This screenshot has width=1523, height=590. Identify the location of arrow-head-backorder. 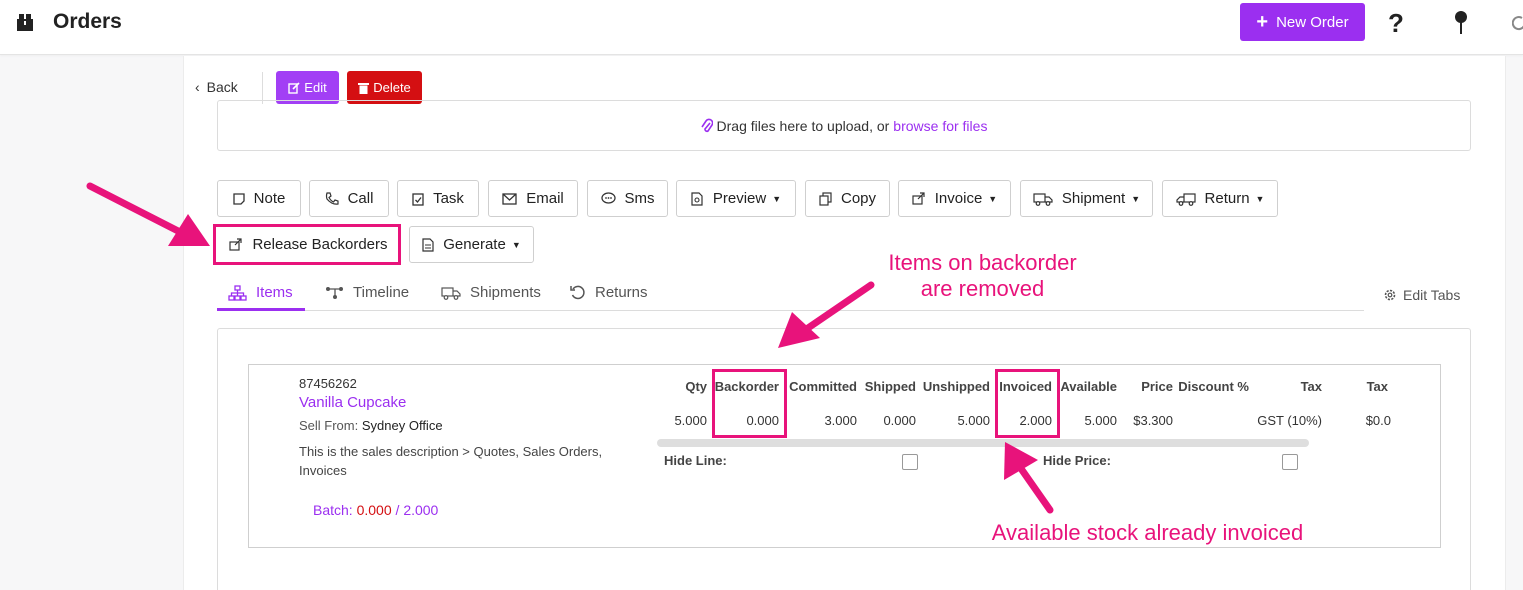
(799, 330).